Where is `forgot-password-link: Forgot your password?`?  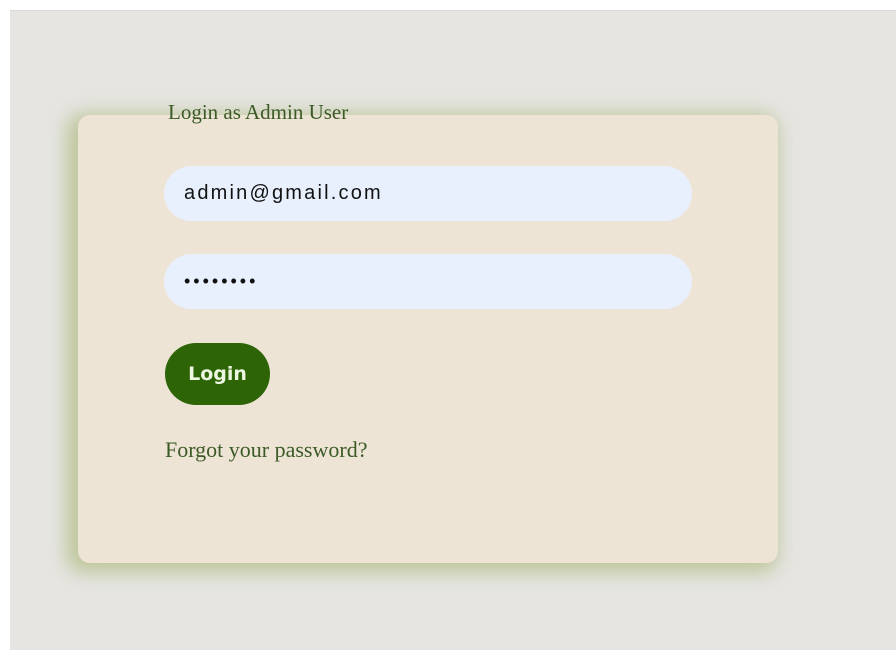
forgot-password-link: Forgot your password? is located at coordinates (266, 450).